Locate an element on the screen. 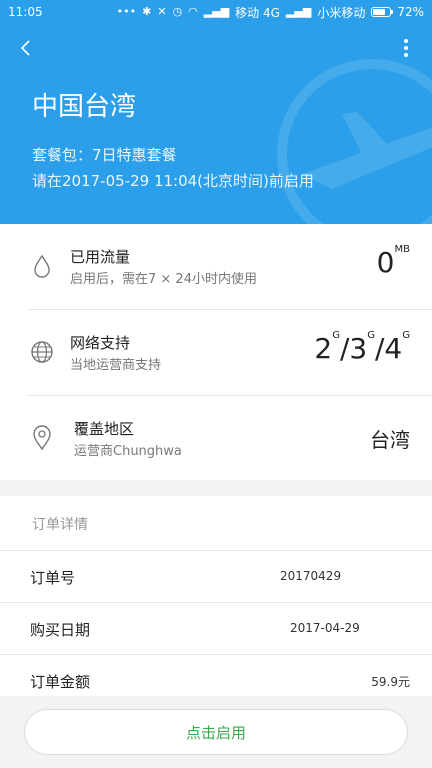 The image size is (432, 768). network-value: 2G/3G/4G is located at coordinates (362, 347).